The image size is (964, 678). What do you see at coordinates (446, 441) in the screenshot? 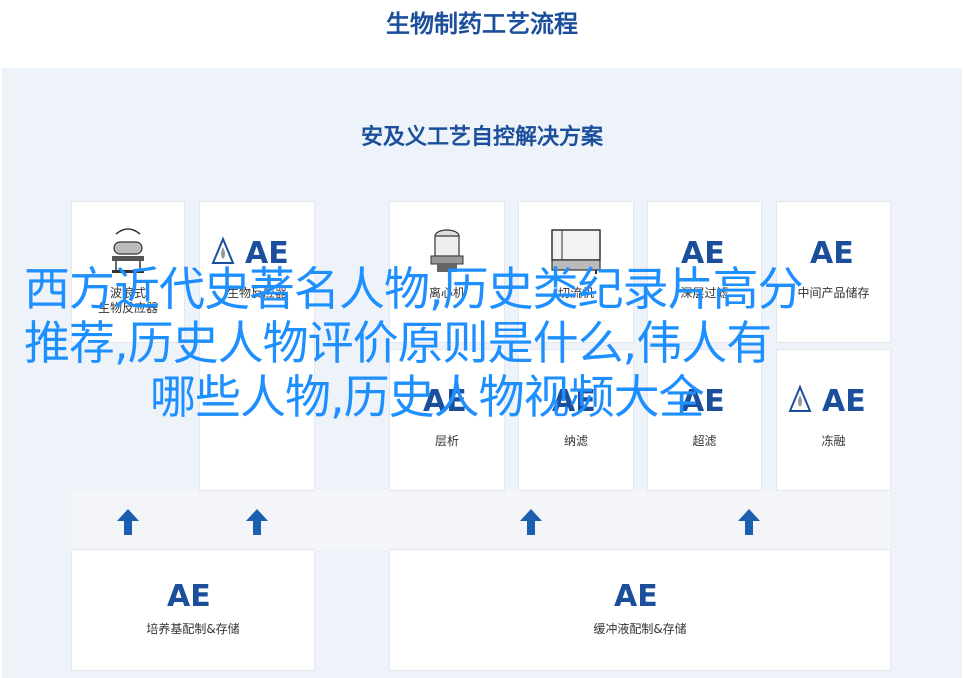
I see `card-label: 层析` at bounding box center [446, 441].